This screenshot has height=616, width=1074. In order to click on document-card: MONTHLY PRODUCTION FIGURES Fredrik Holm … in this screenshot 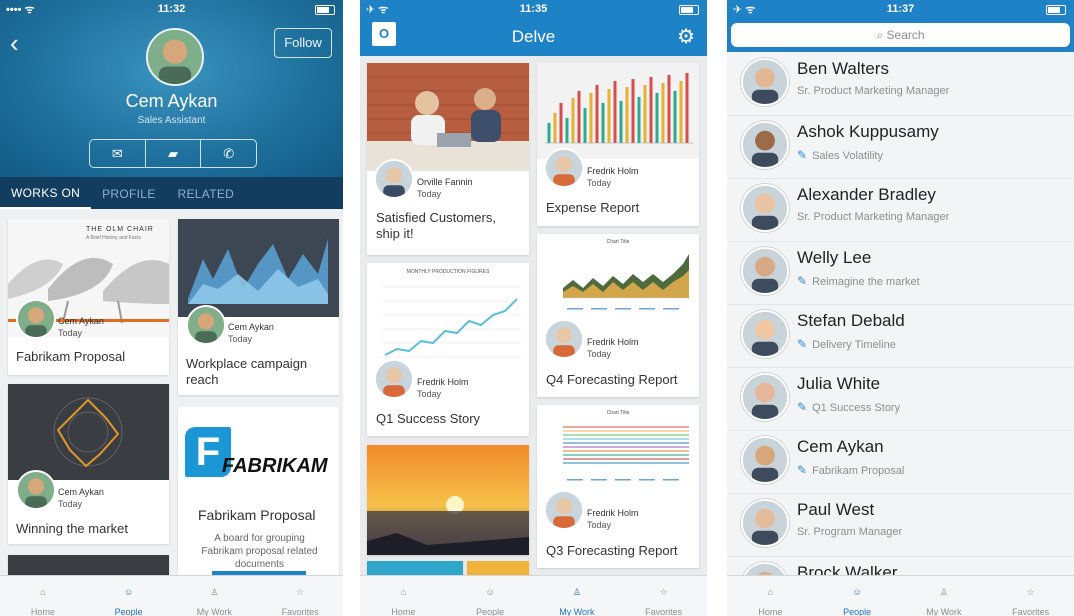, I will do `click(448, 349)`.